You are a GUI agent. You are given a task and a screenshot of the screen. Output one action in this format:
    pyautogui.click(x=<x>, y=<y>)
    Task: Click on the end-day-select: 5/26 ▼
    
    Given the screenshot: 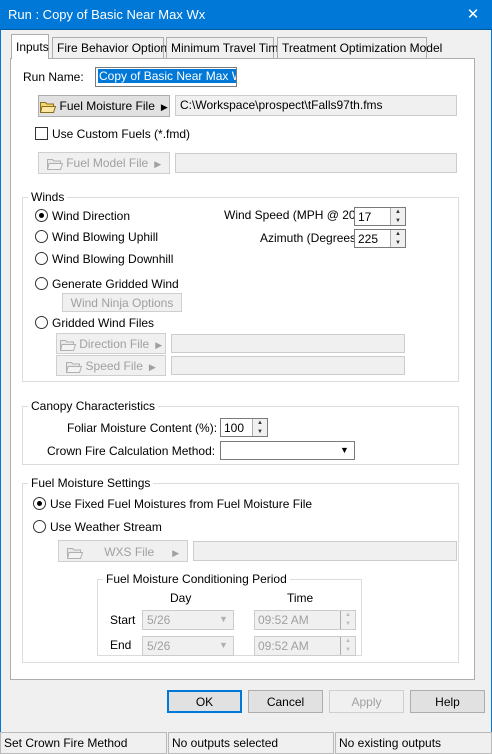 What is the action you would take?
    pyautogui.click(x=188, y=646)
    